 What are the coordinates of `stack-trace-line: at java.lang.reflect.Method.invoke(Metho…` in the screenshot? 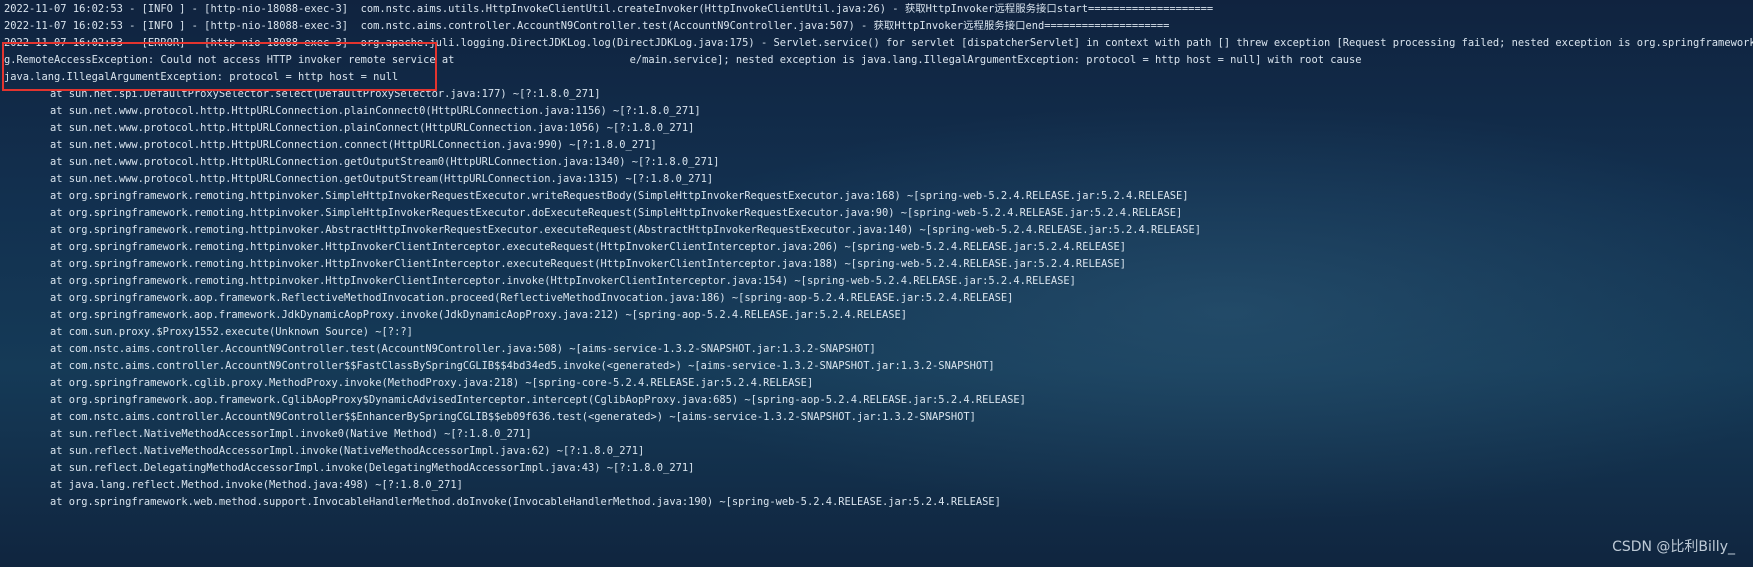 It's located at (256, 485).